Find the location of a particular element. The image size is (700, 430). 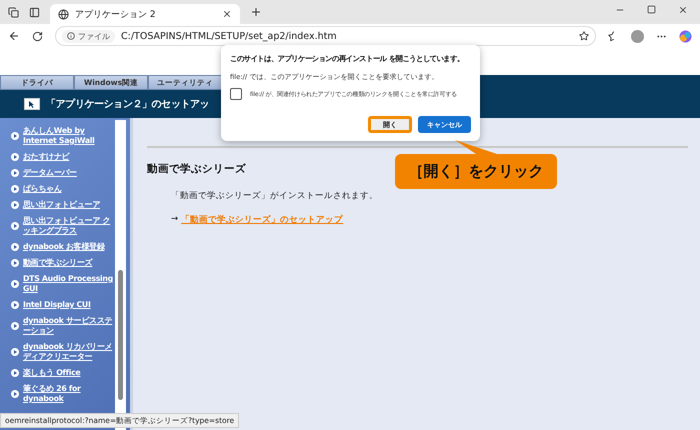

address-field: ファイル C:/TOSAPINS/HTML/SETUP/set_ap2/index.htm is located at coordinates (325, 36).